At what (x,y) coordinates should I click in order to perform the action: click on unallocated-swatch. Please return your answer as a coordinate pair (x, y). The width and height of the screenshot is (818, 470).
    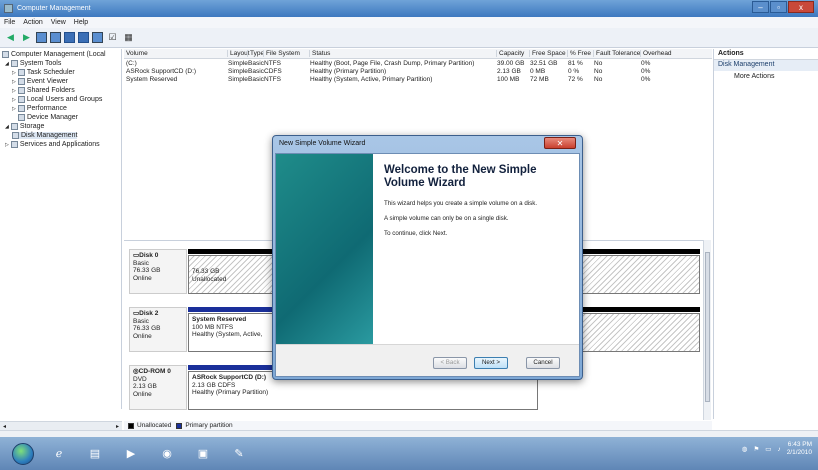
    Looking at the image, I should click on (131, 425).